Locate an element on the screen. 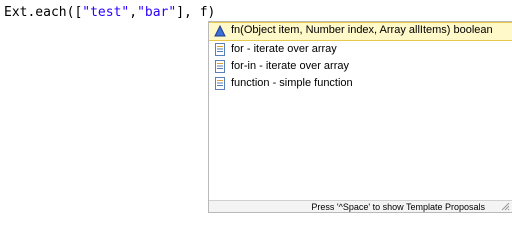  proposal-label: for-in - iterate over array is located at coordinates (290, 66).